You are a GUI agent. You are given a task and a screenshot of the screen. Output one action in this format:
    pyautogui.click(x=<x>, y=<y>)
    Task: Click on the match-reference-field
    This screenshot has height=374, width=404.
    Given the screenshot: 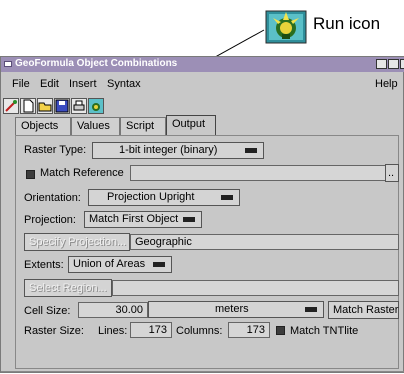 What is the action you would take?
    pyautogui.click(x=258, y=173)
    